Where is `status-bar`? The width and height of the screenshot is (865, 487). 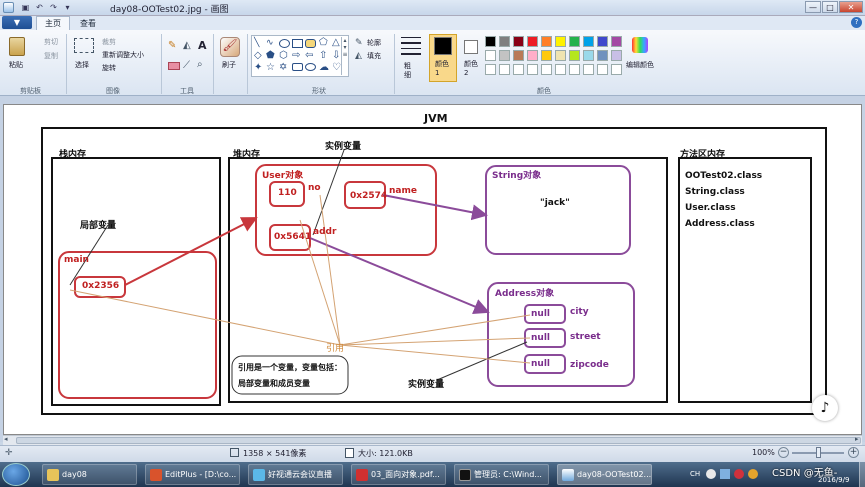 status-bar is located at coordinates (432, 453).